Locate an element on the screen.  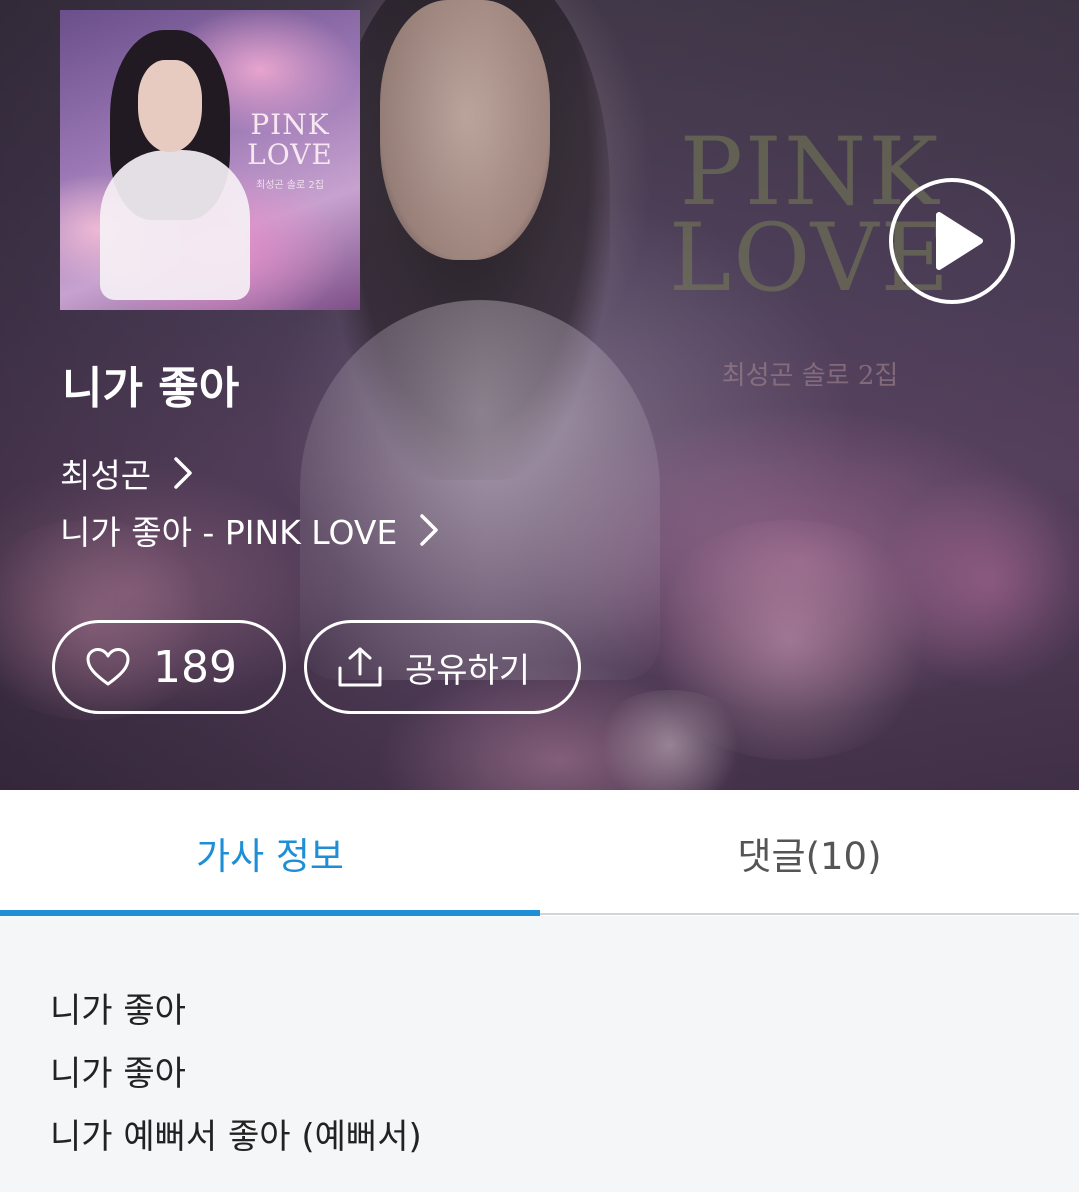
heart-icon is located at coordinates (108, 667).